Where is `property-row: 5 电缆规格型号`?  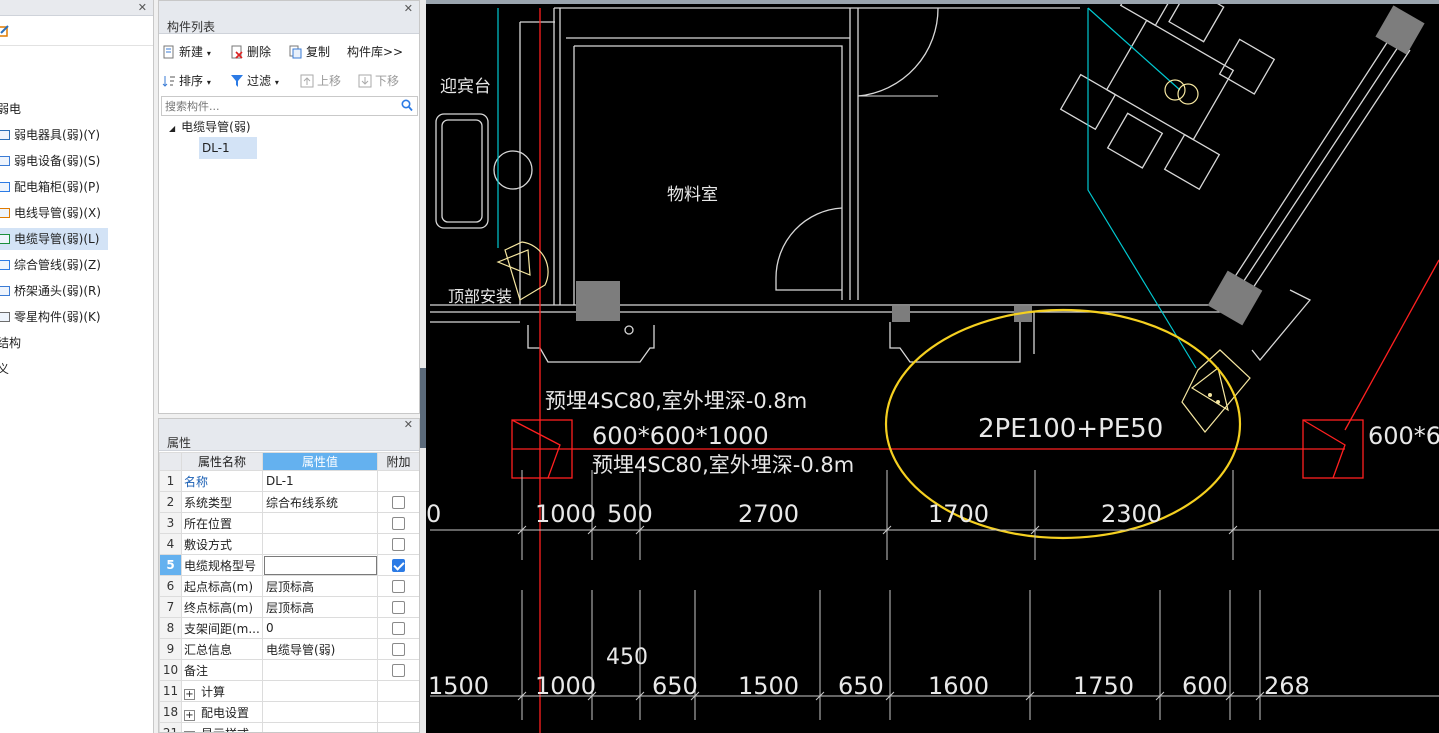 property-row: 5 电缆规格型号 is located at coordinates (289, 565).